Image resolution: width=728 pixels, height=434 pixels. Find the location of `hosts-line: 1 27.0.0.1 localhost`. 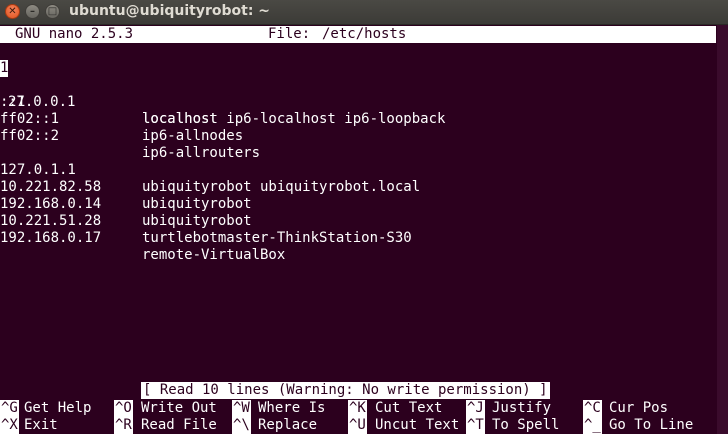

hosts-line: 1 27.0.0.1 localhost is located at coordinates (109, 93).